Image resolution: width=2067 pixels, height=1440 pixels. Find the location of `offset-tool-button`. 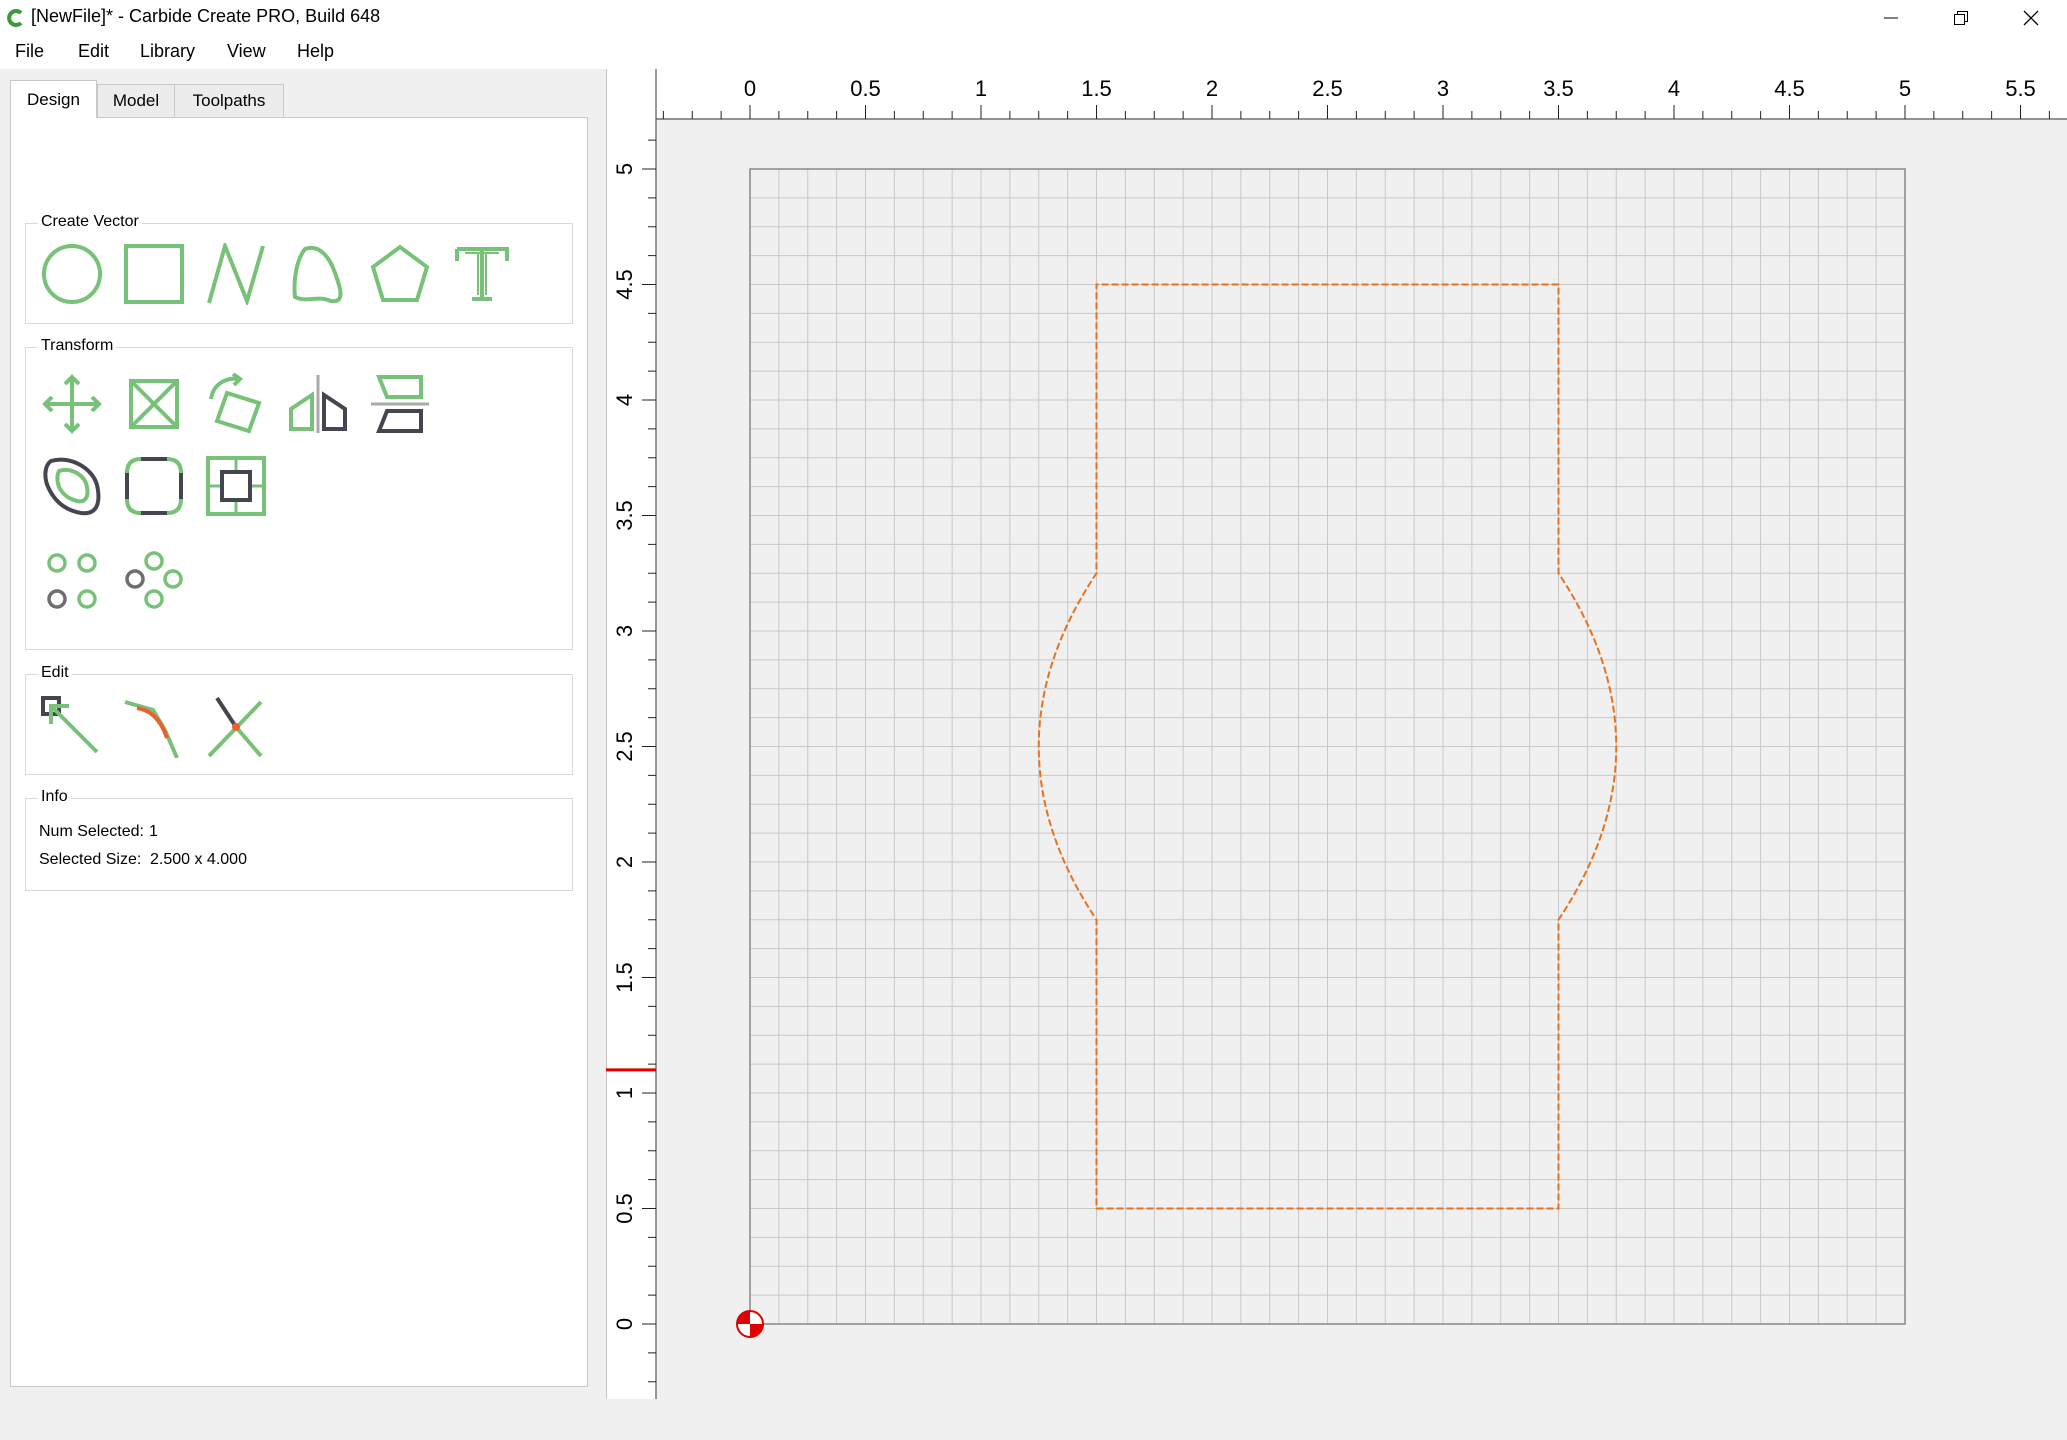

offset-tool-button is located at coordinates (72, 486).